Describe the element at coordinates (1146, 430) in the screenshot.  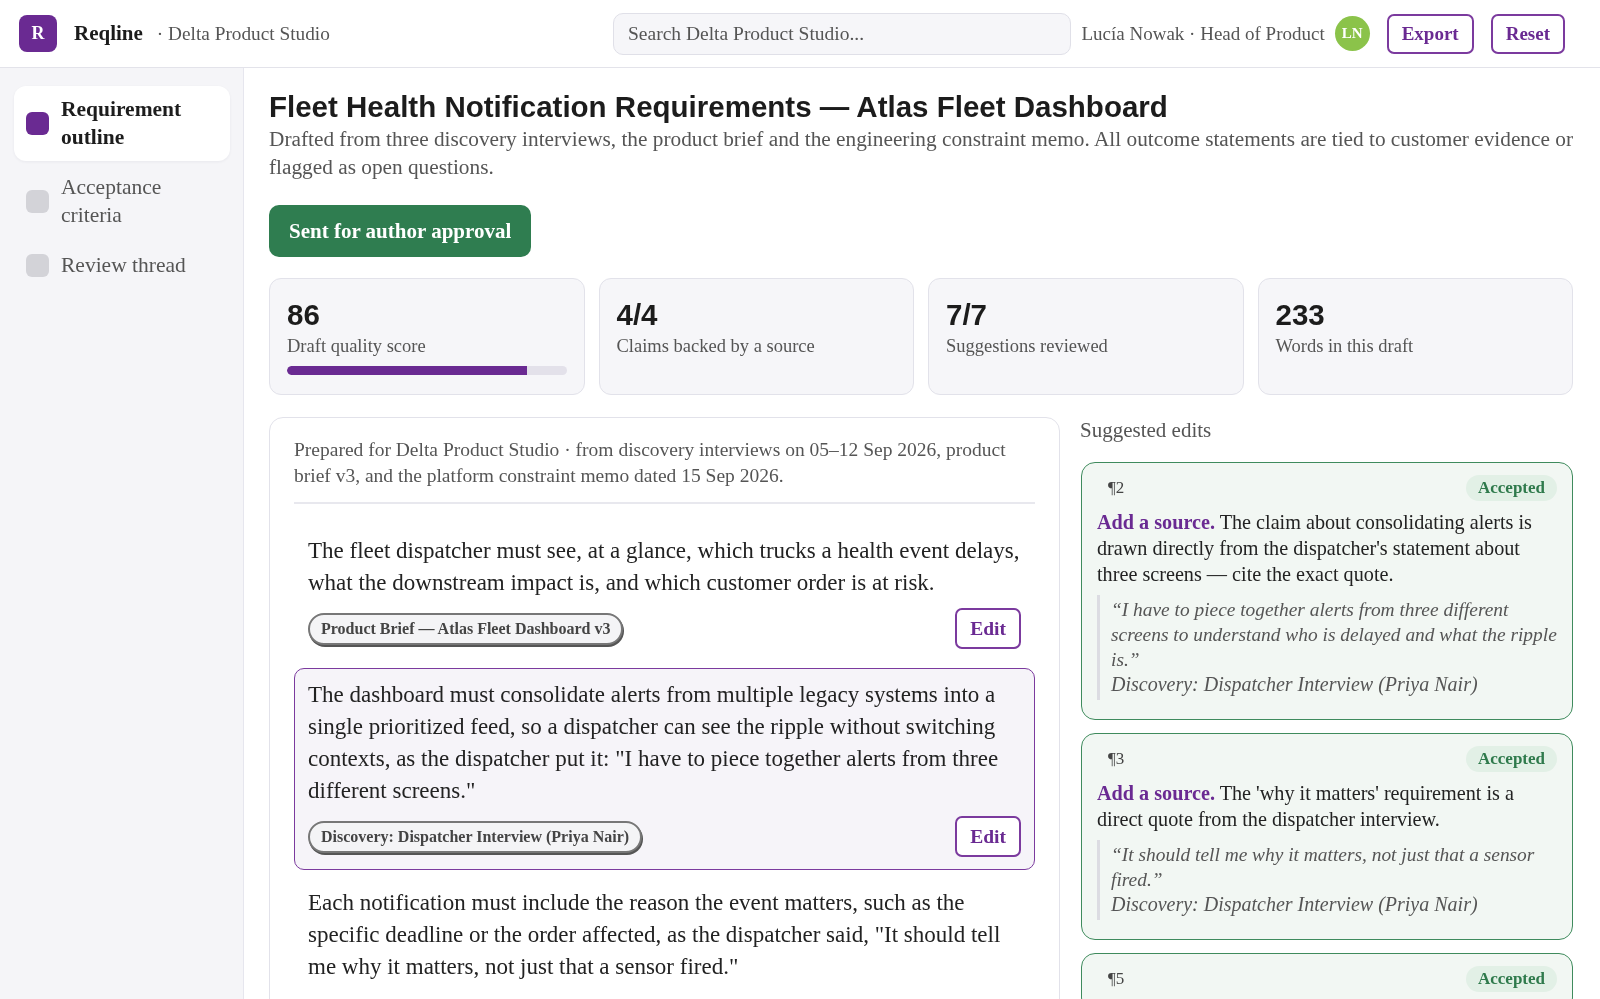
I see `section-heading: Suggested edits` at that location.